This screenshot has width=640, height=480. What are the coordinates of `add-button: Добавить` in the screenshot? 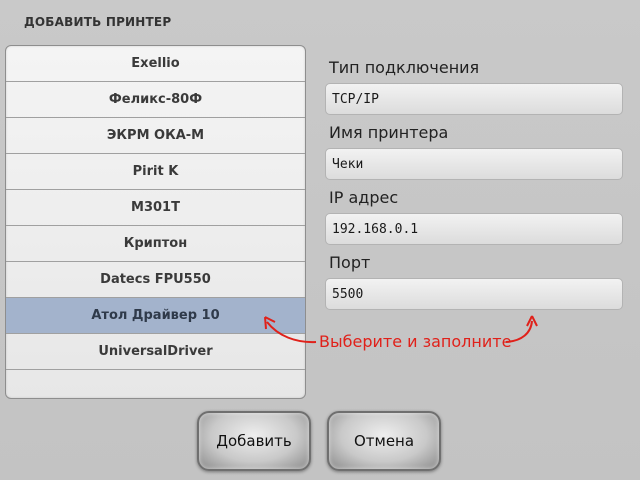 It's located at (254, 441).